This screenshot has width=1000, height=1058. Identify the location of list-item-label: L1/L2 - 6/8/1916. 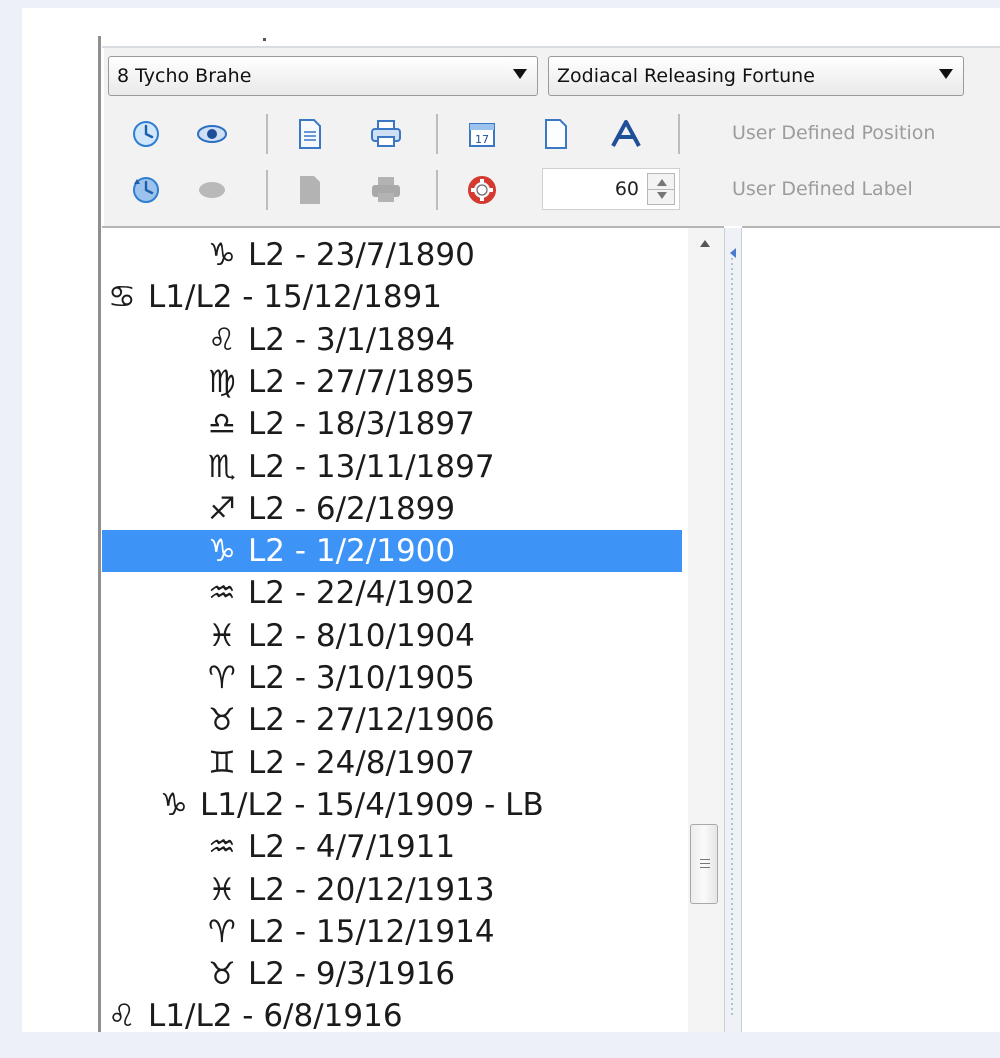
(275, 1015).